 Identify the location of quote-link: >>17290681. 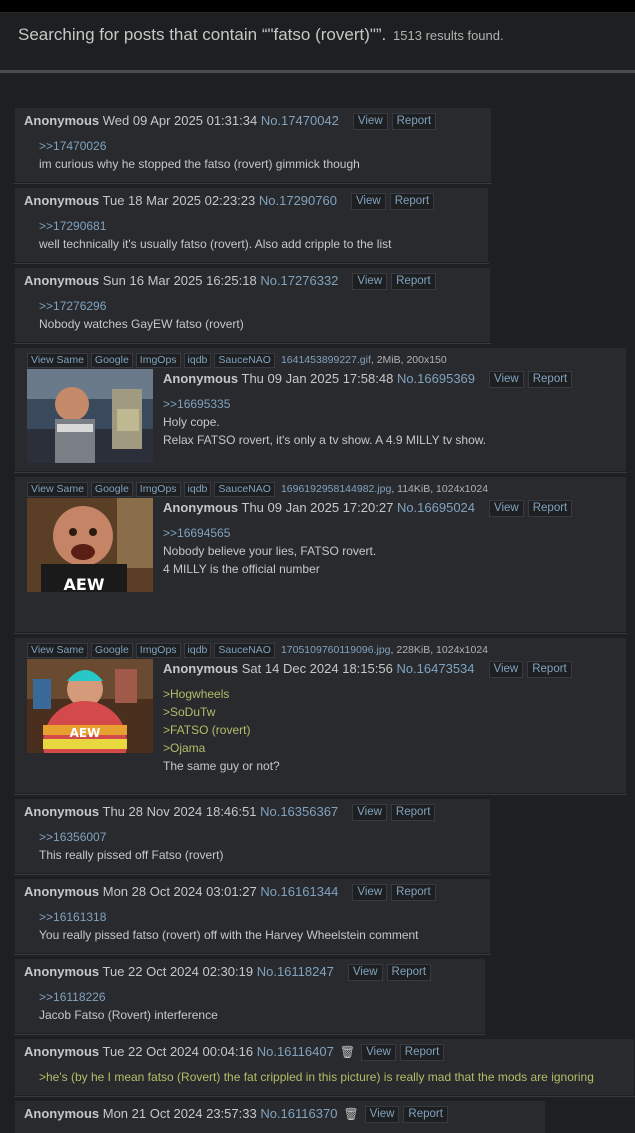
(215, 226).